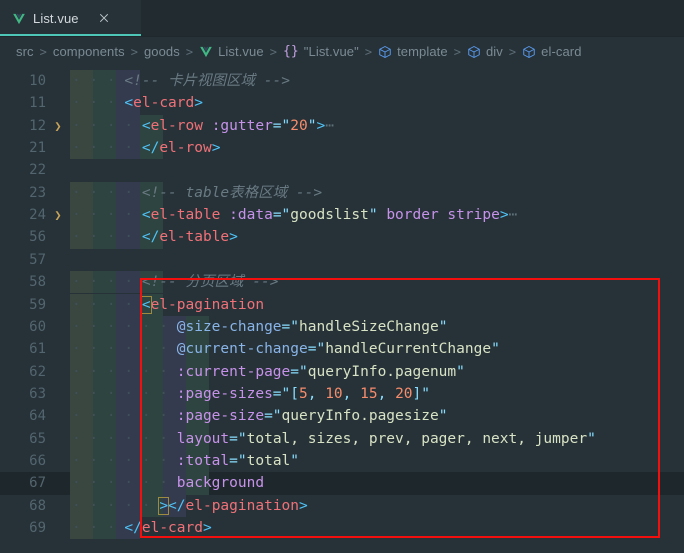  Describe the element at coordinates (331, 51) in the screenshot. I see `breadcrumb-label: "List.vue"` at that location.